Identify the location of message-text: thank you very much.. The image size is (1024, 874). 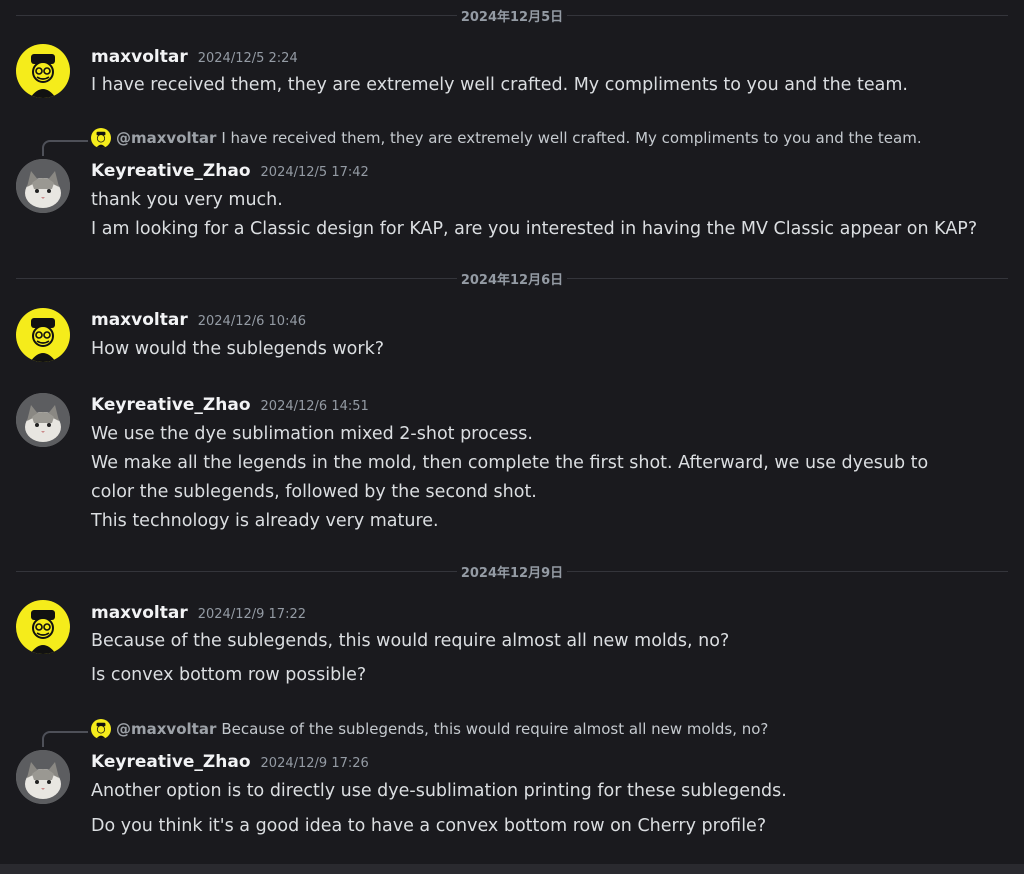
(187, 200).